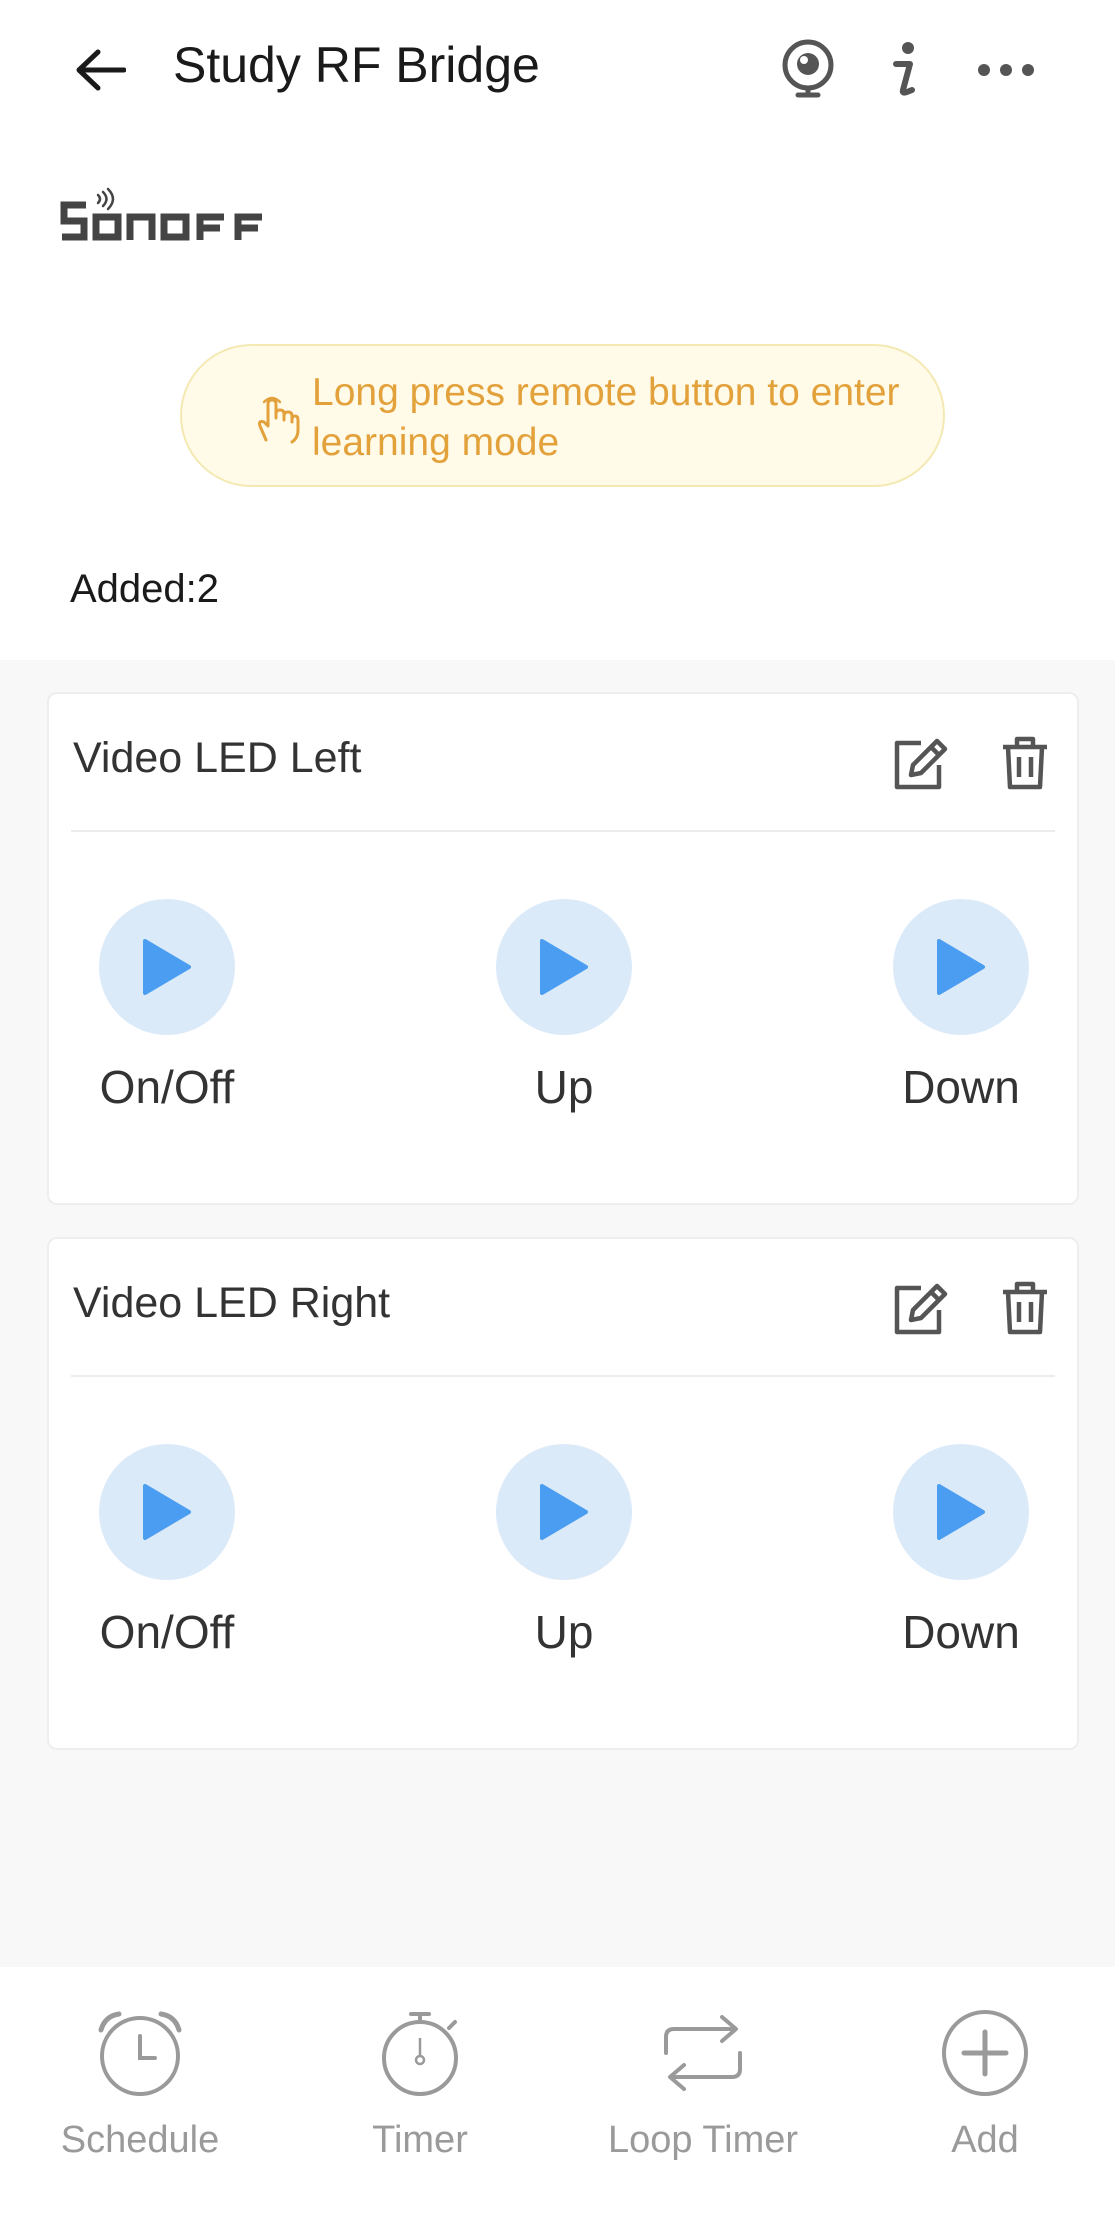  I want to click on tab-label: Add, so click(985, 2140).